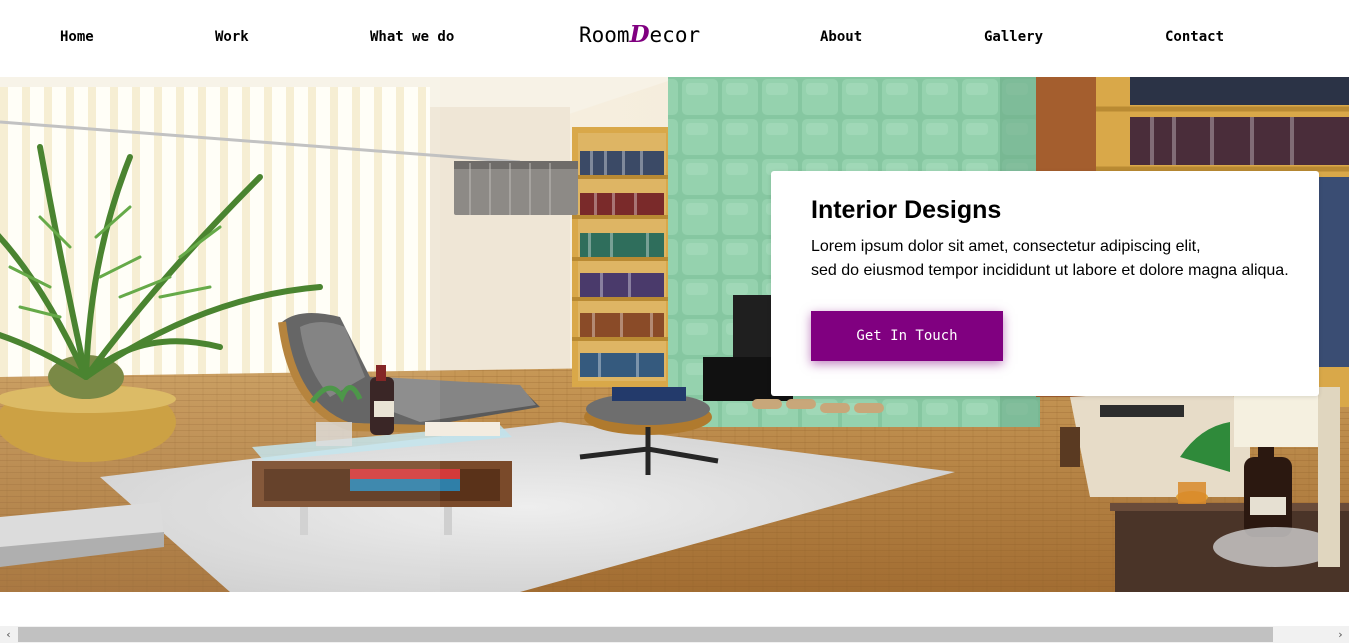  Describe the element at coordinates (1340, 634) in the screenshot. I see `chevron-right-icon: ›` at that location.